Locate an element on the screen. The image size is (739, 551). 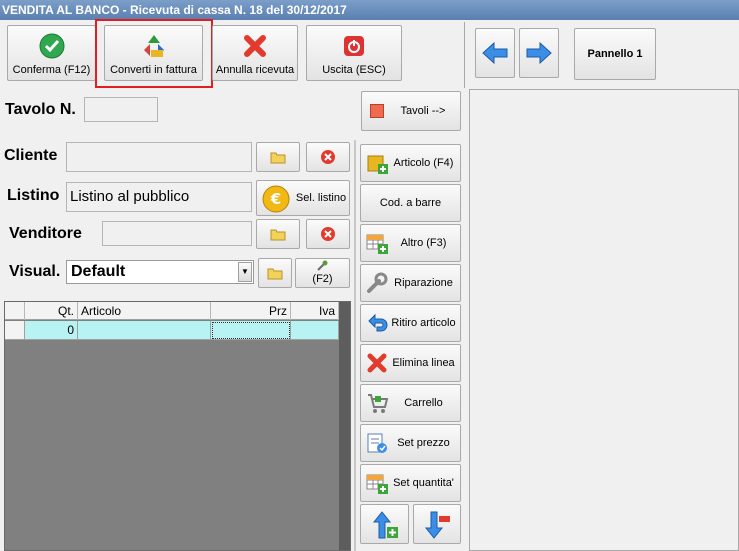
scrollbar is located at coordinates (344, 426).